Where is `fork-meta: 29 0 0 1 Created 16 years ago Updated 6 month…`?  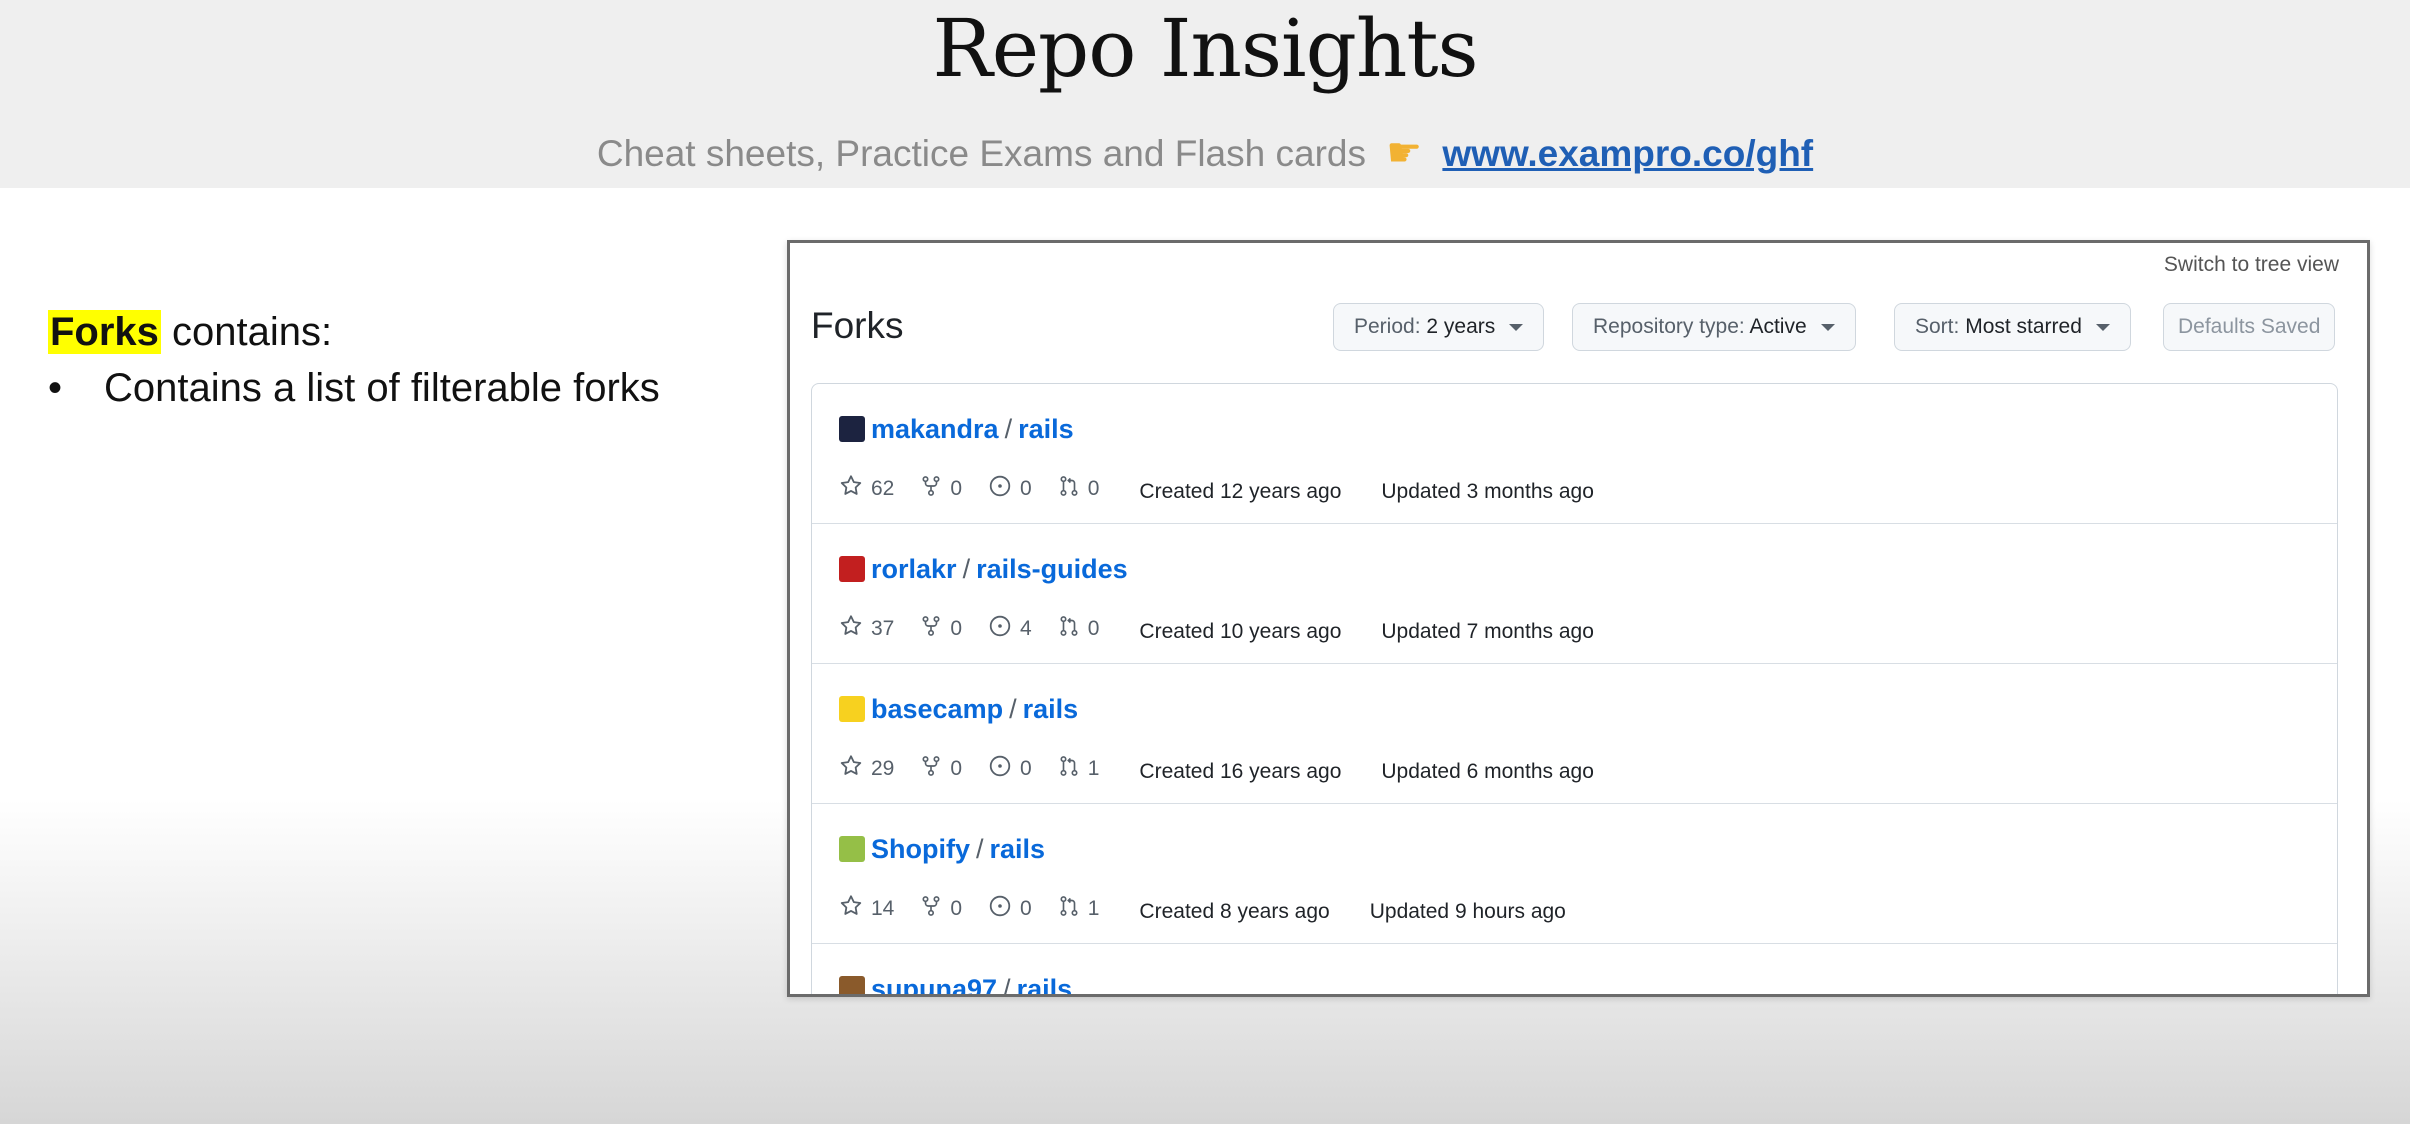 fork-meta: 29 0 0 1 Created 16 years ago Updated 6 month… is located at coordinates (1236, 769).